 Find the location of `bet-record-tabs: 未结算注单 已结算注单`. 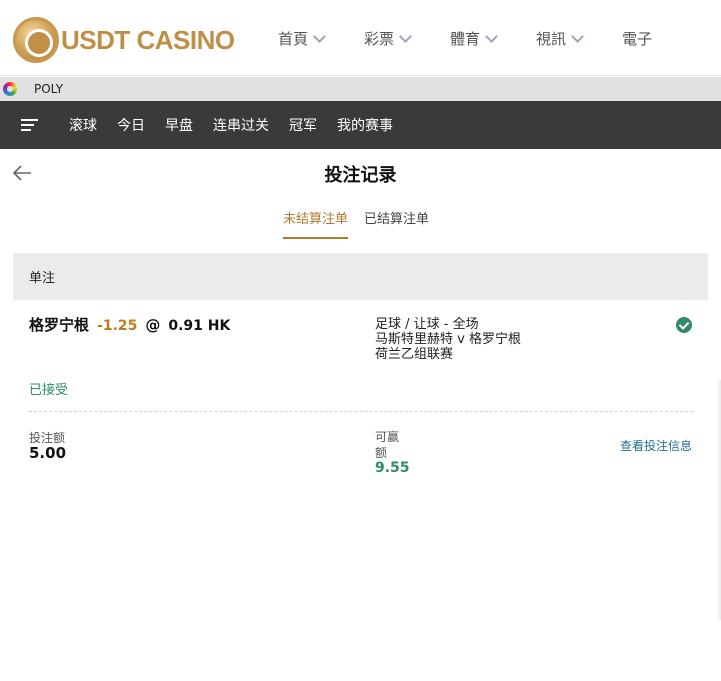

bet-record-tabs: 未结算注单 已结算注单 is located at coordinates (364, 223).